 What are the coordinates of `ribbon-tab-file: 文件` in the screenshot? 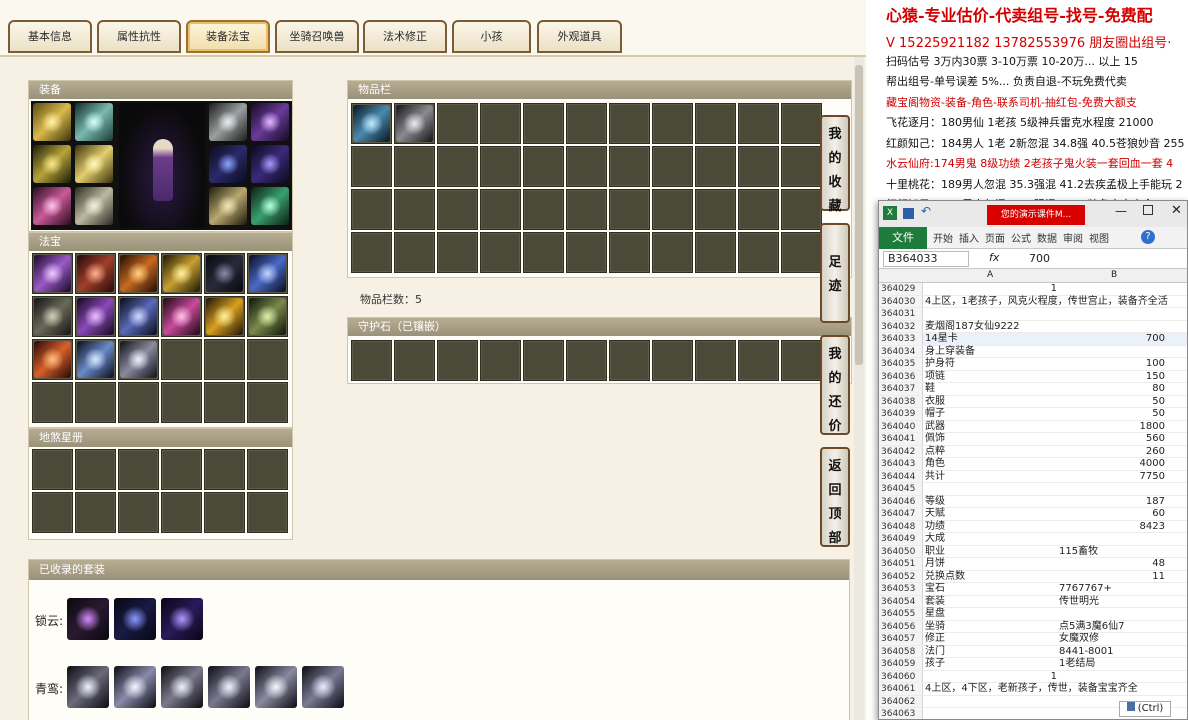 It's located at (903, 238).